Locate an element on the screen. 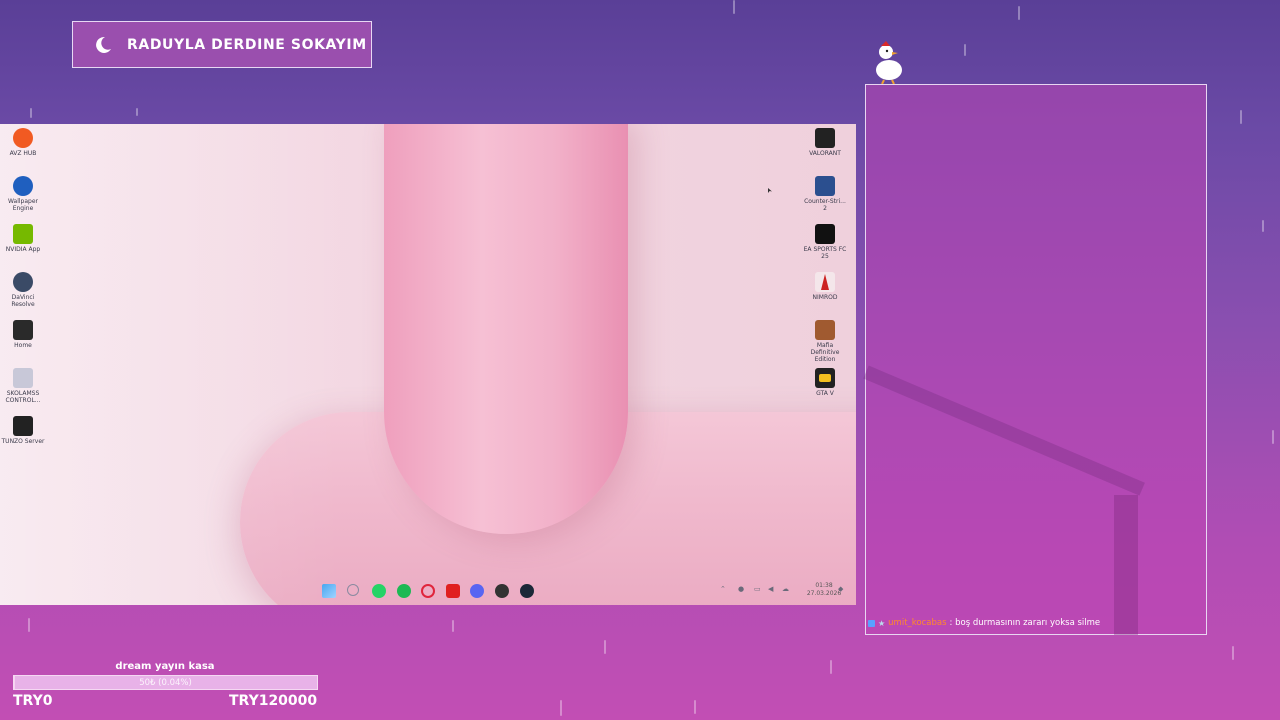 The width and height of the screenshot is (1280, 720). clock-time: 01:38 is located at coordinates (824, 585).